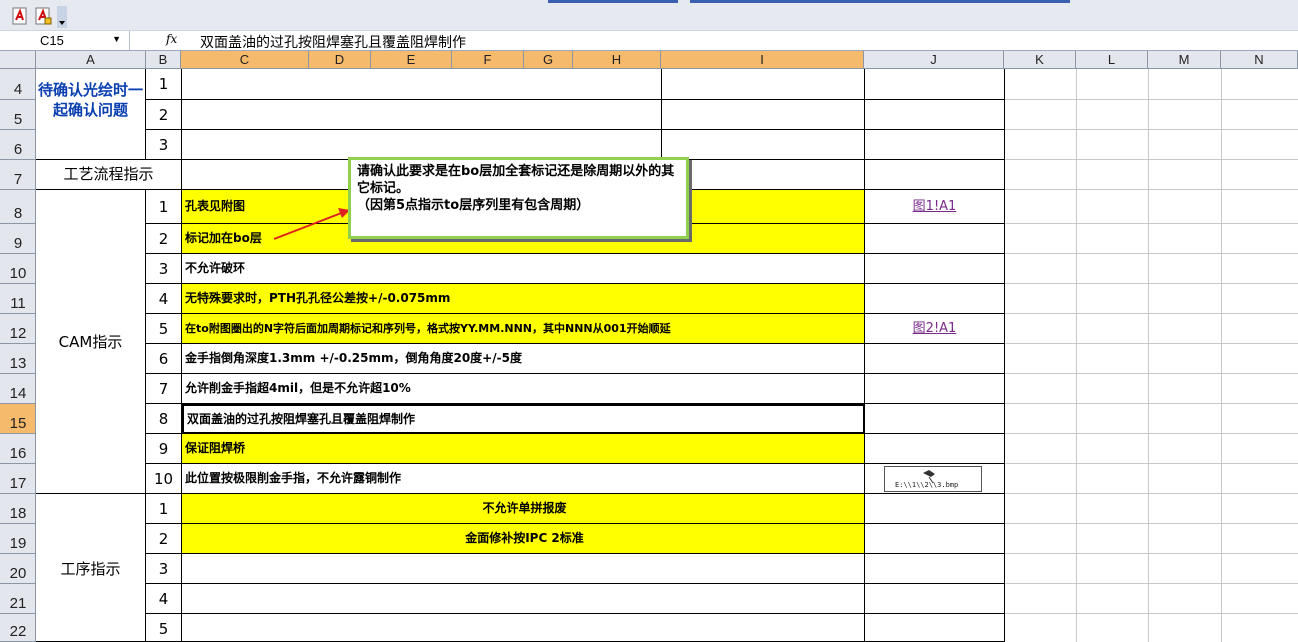 The image size is (1298, 642). What do you see at coordinates (473, 205) in the screenshot?
I see `comment-line-2: （因第5点指示to层序列里有包含周期）` at bounding box center [473, 205].